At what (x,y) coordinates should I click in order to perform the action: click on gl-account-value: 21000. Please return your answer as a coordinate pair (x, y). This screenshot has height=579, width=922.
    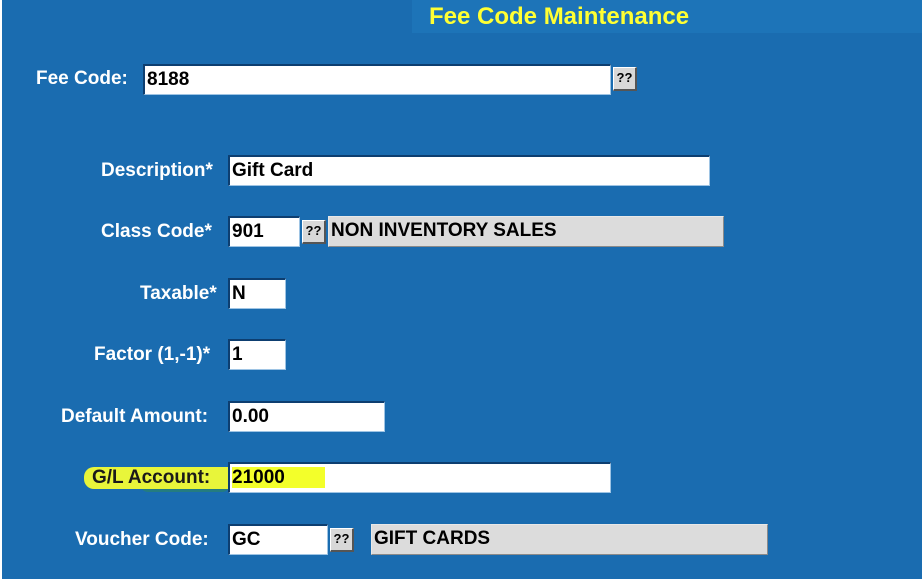
    Looking at the image, I should click on (278, 477).